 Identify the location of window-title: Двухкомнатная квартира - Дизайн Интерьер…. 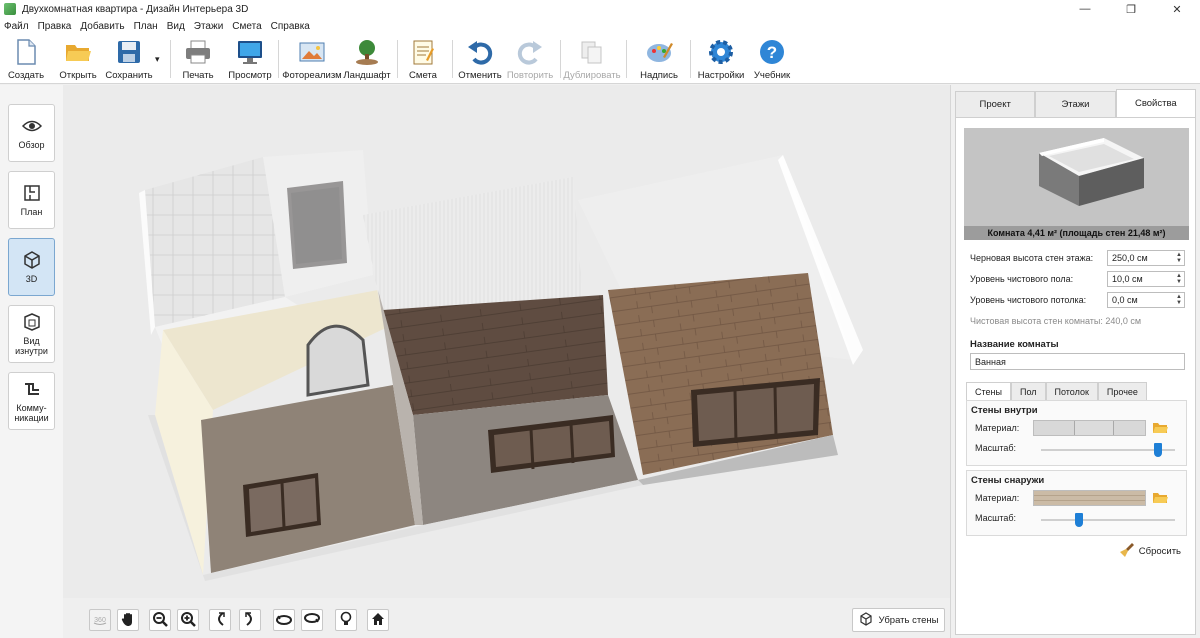
(135, 9).